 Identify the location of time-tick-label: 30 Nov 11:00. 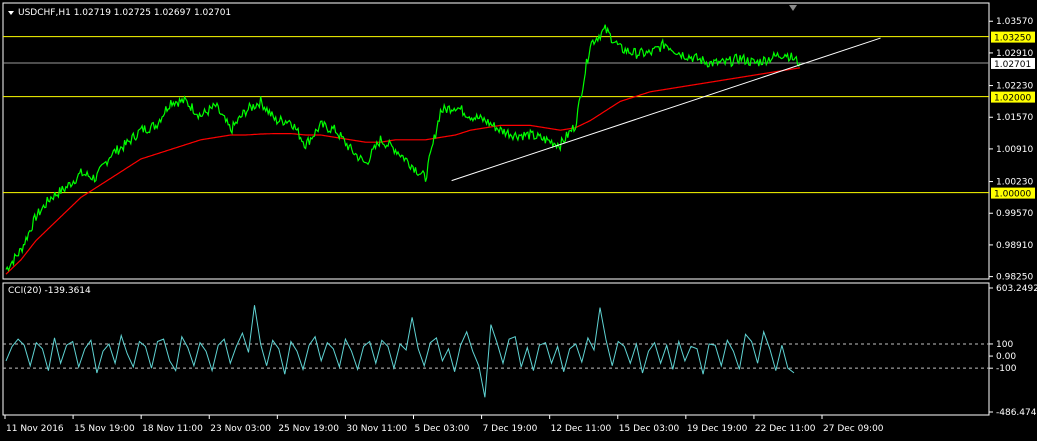
(376, 429).